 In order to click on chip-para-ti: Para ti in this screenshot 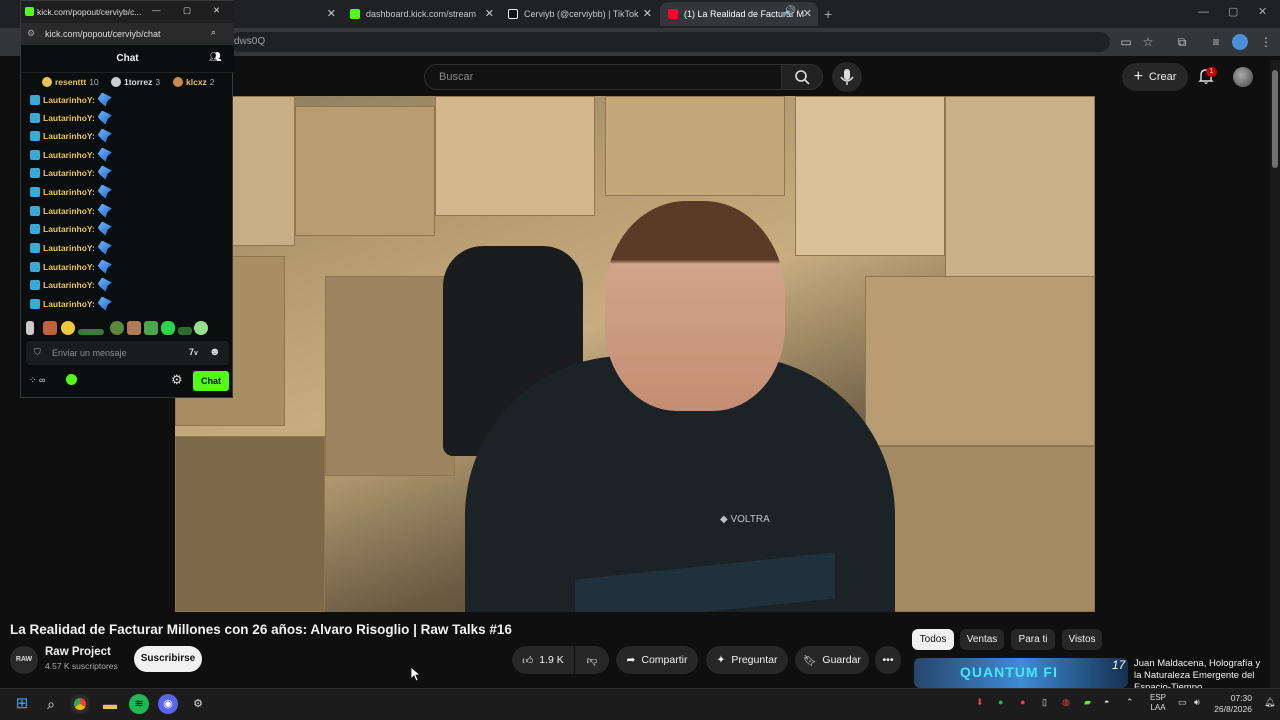, I will do `click(1033, 639)`.